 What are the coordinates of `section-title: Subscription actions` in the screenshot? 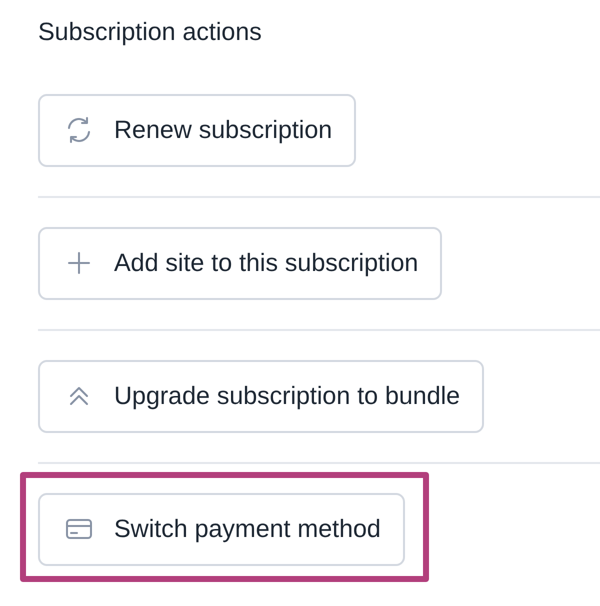 It's located at (150, 32).